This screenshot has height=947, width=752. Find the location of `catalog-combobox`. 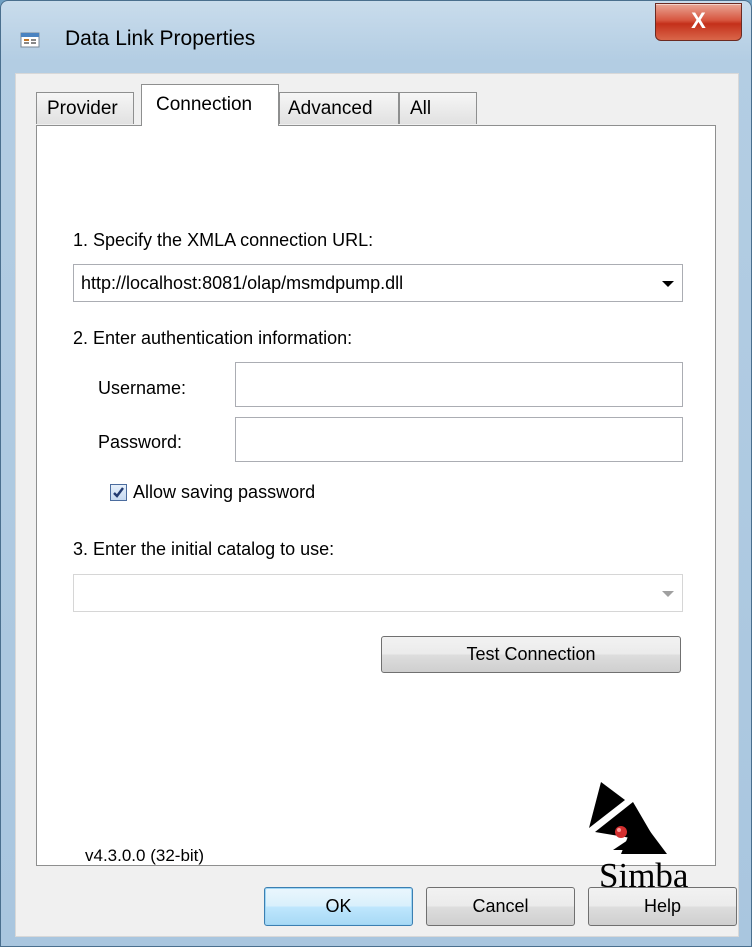

catalog-combobox is located at coordinates (378, 593).